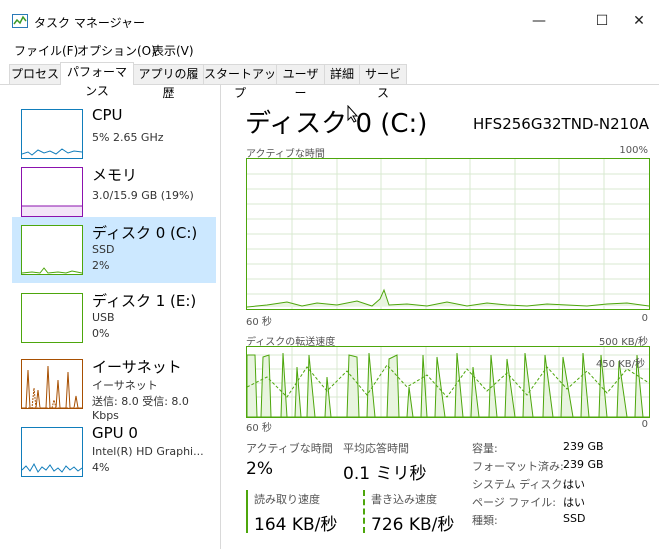 This screenshot has height=549, width=659. What do you see at coordinates (137, 367) in the screenshot?
I see `sidebar-item-label: イーサネット` at bounding box center [137, 367].